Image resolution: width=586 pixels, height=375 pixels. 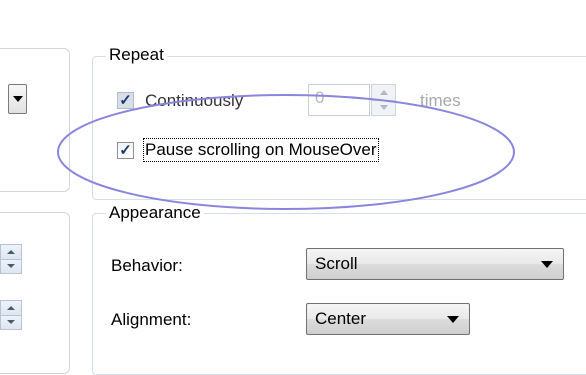 What do you see at coordinates (336, 263) in the screenshot?
I see `behavior-value: Scroll` at bounding box center [336, 263].